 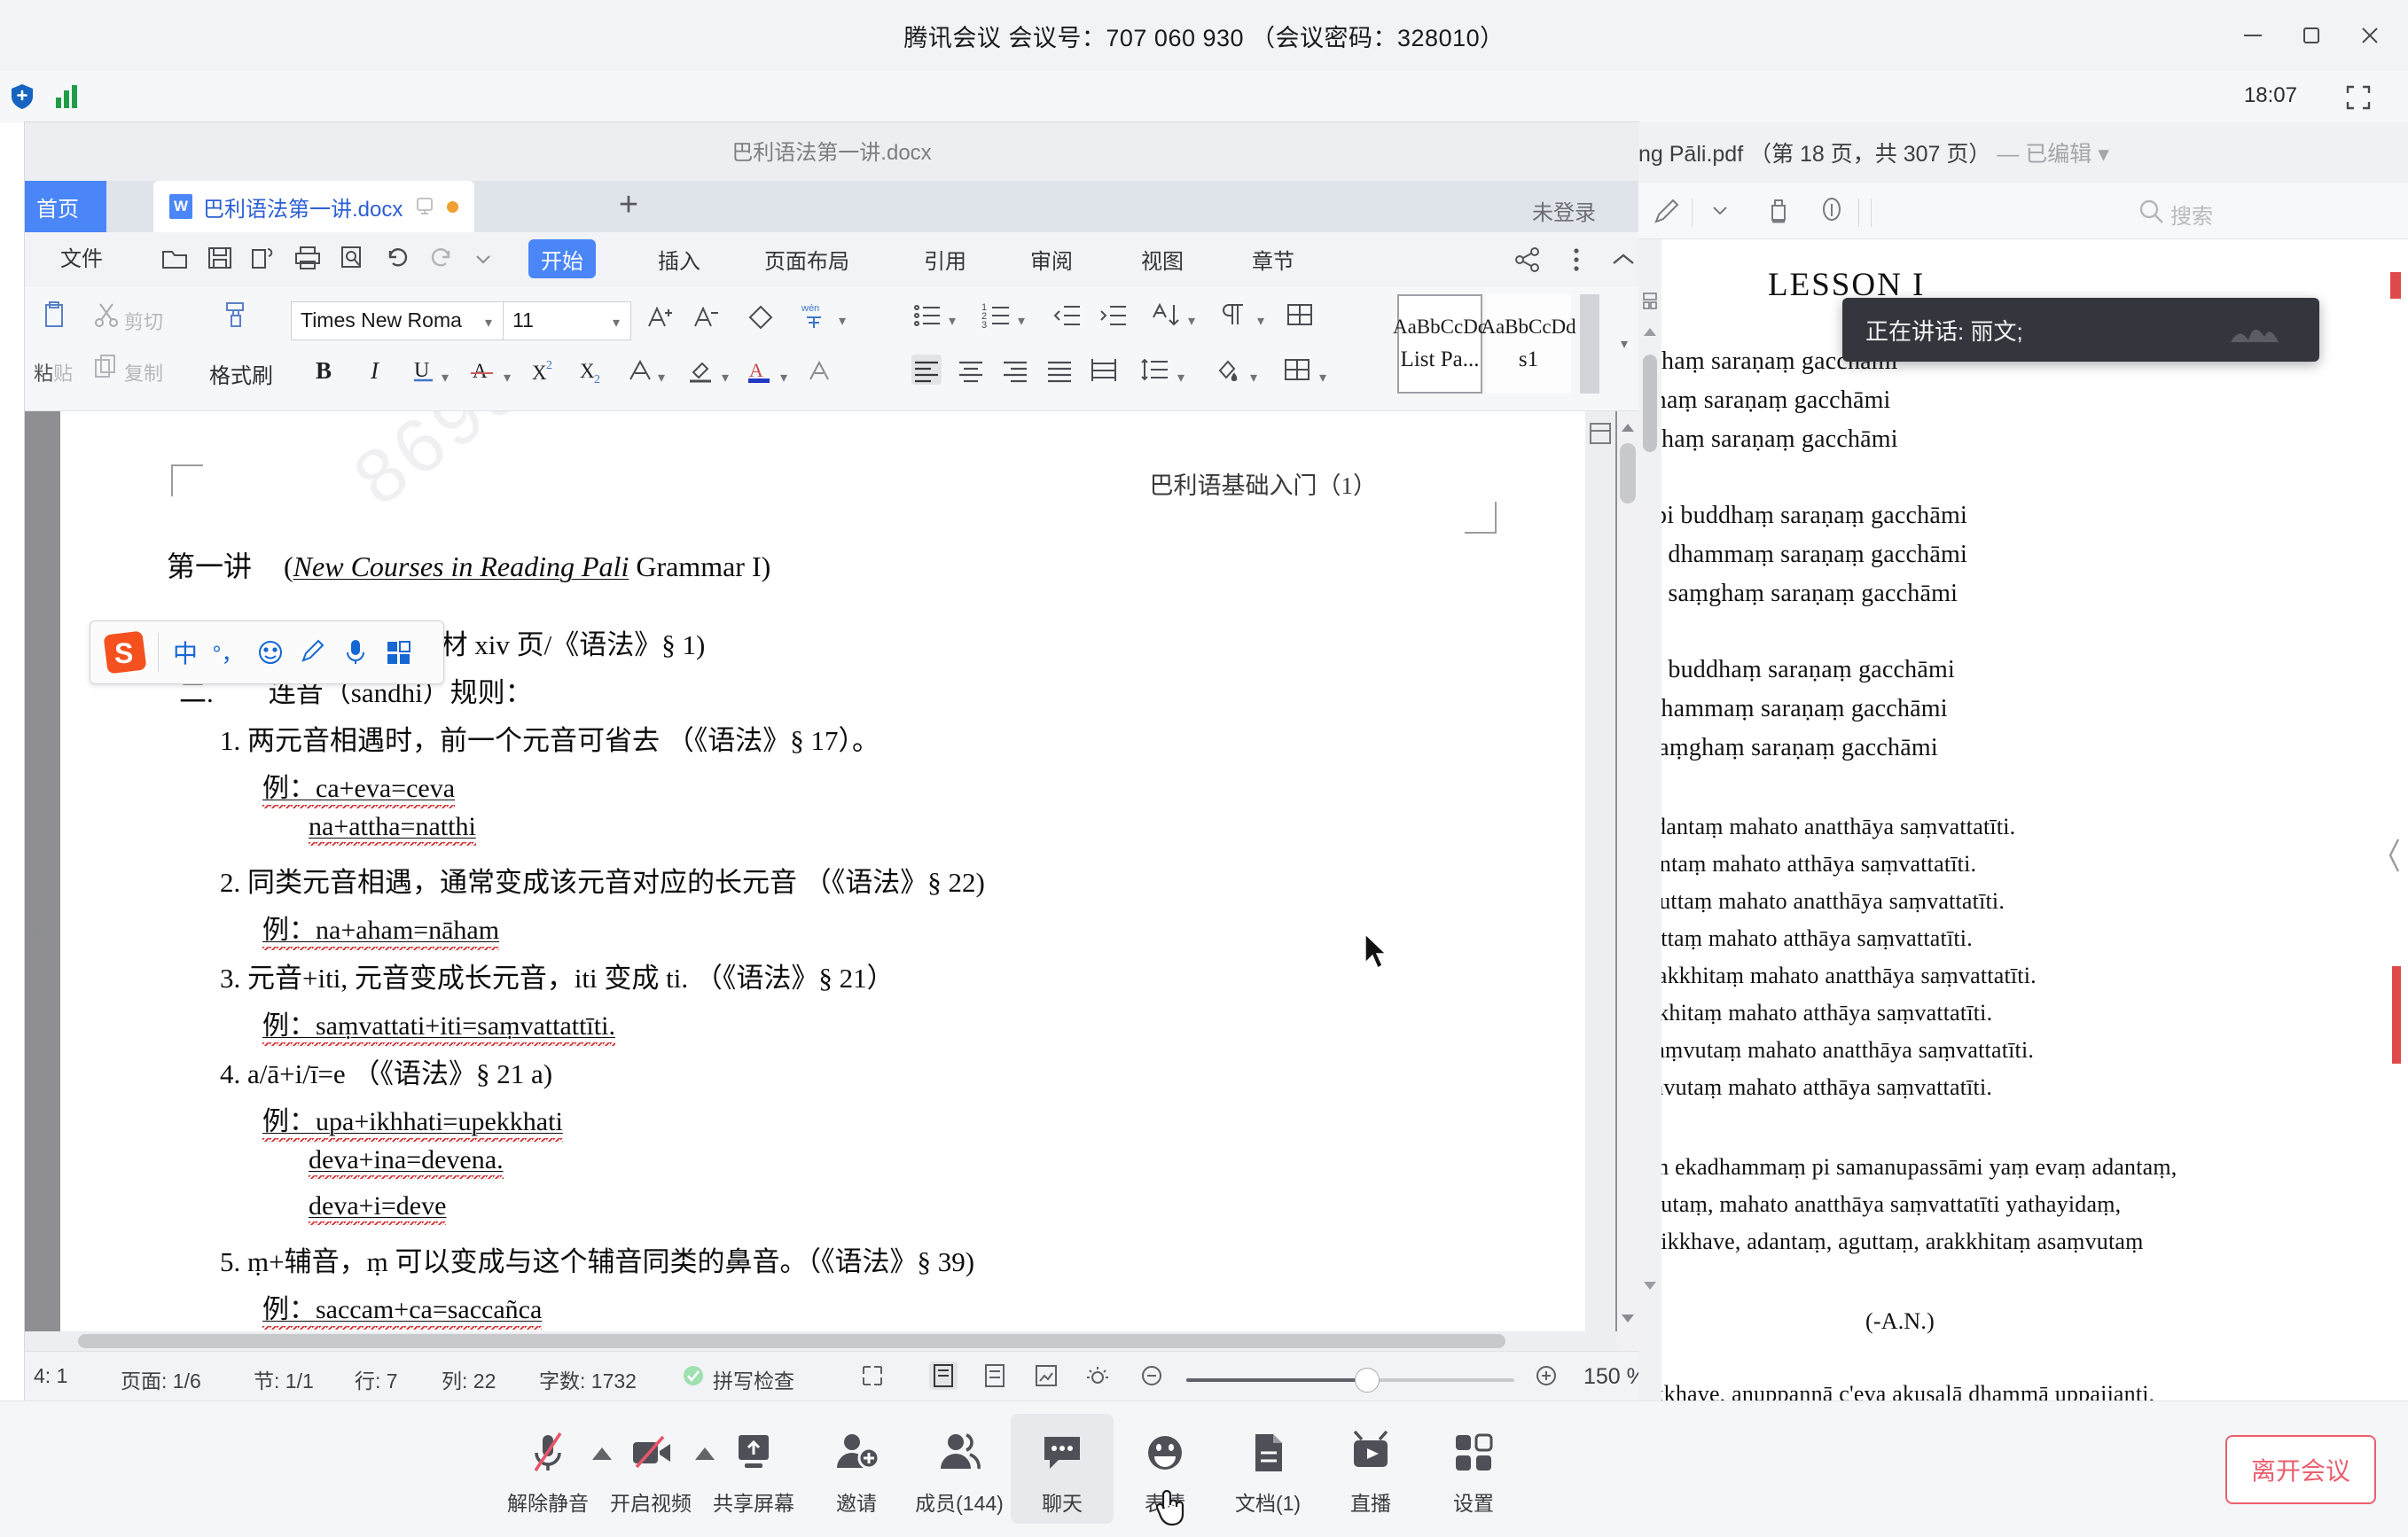 What do you see at coordinates (1576, 260) in the screenshot?
I see `more-options-icon` at bounding box center [1576, 260].